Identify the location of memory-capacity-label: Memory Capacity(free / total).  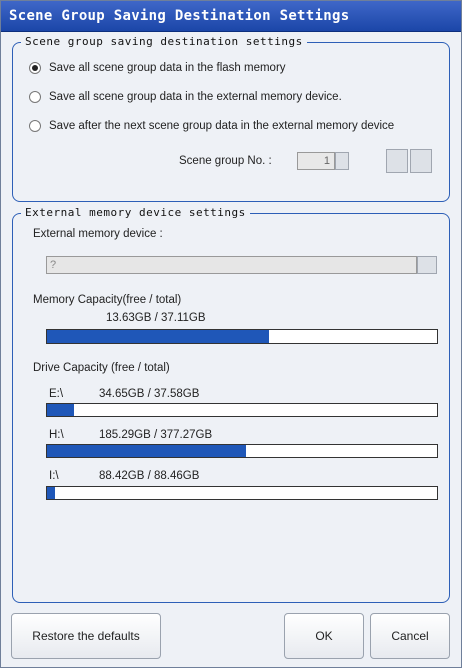
(107, 300).